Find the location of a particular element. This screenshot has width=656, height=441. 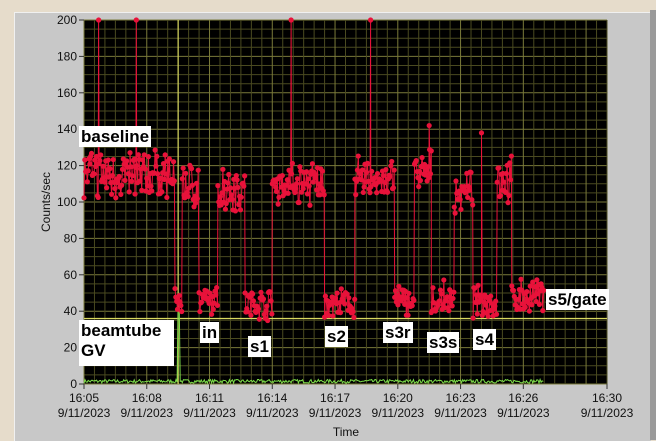

y-tick-label: 180 is located at coordinates (67, 56).